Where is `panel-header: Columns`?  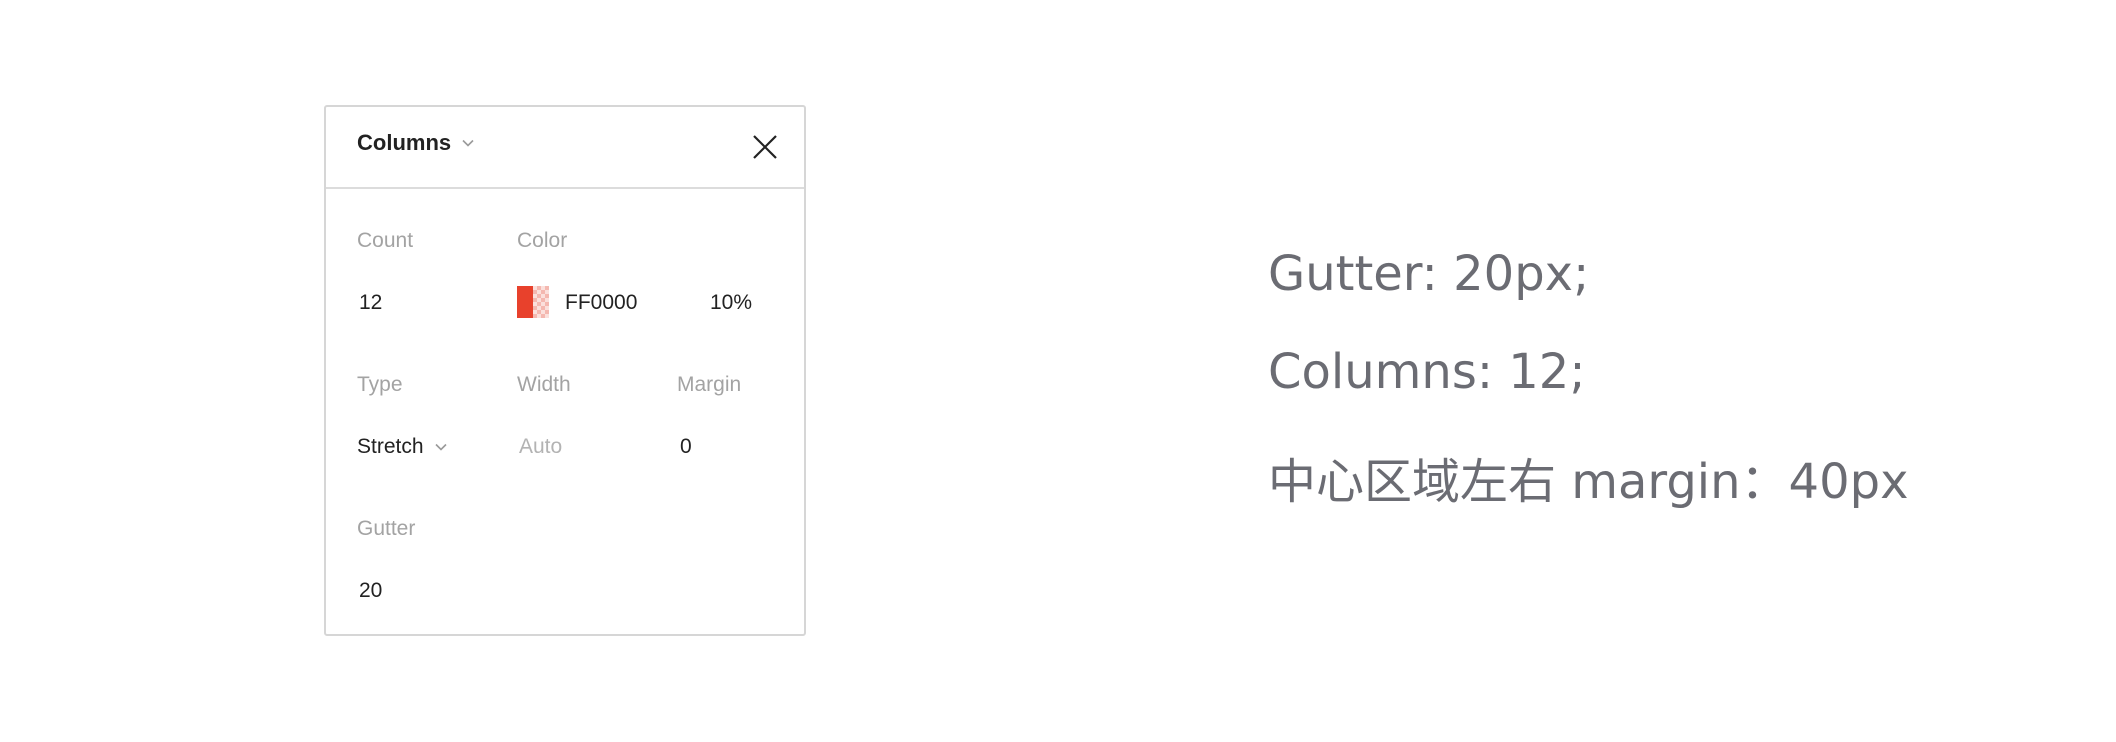
panel-header: Columns is located at coordinates (565, 148).